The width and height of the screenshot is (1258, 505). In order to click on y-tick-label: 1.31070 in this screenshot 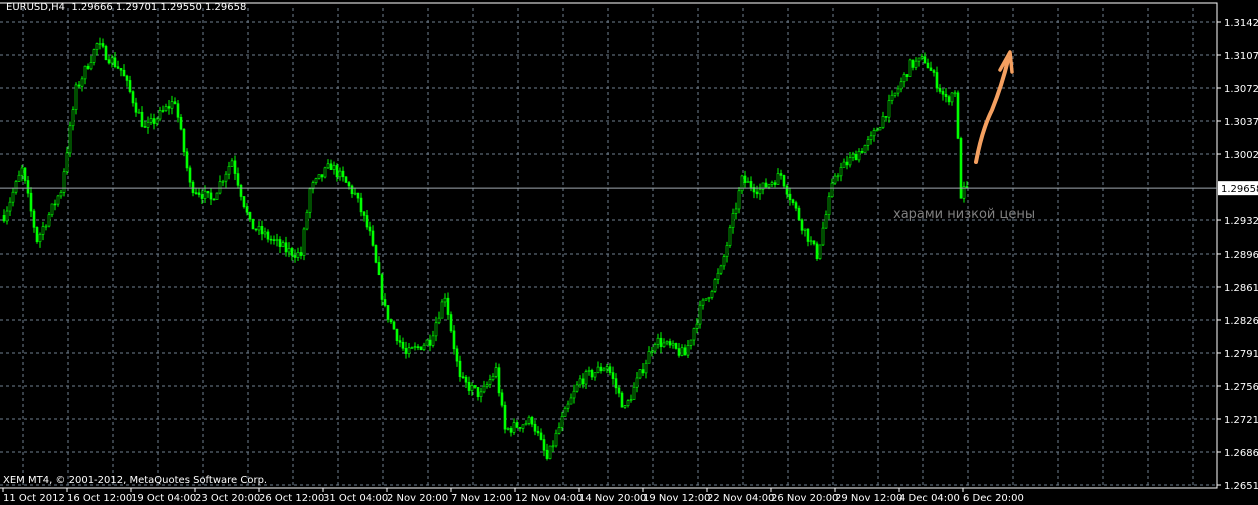, I will do `click(1241, 56)`.